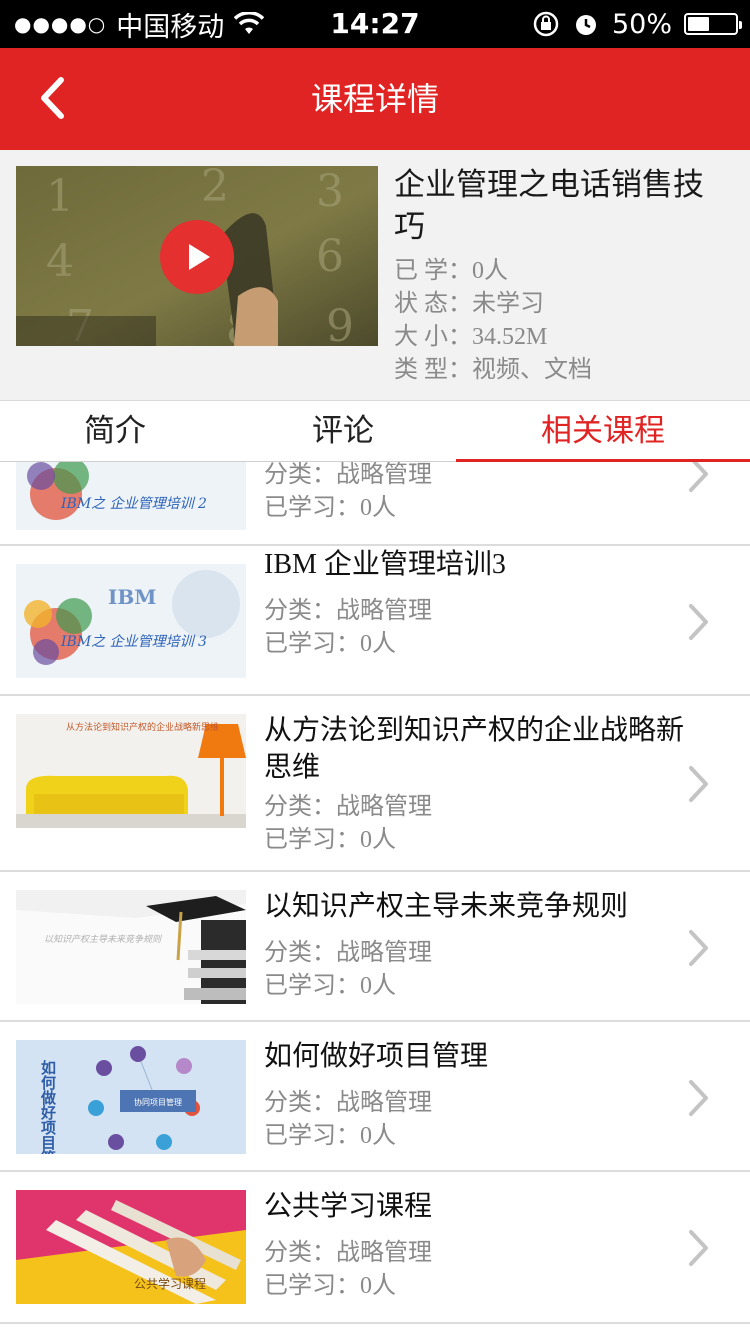 Image resolution: width=750 pixels, height=1334 pixels. Describe the element at coordinates (376, 1056) in the screenshot. I see `course-title: 如何做好项目管理` at that location.